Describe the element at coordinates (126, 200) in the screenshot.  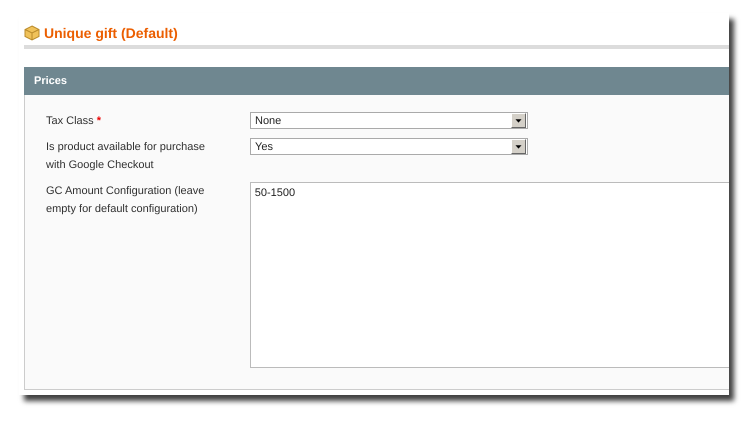
I see `field-label: GC Amount Configuration (leave empty for default configuration)` at that location.